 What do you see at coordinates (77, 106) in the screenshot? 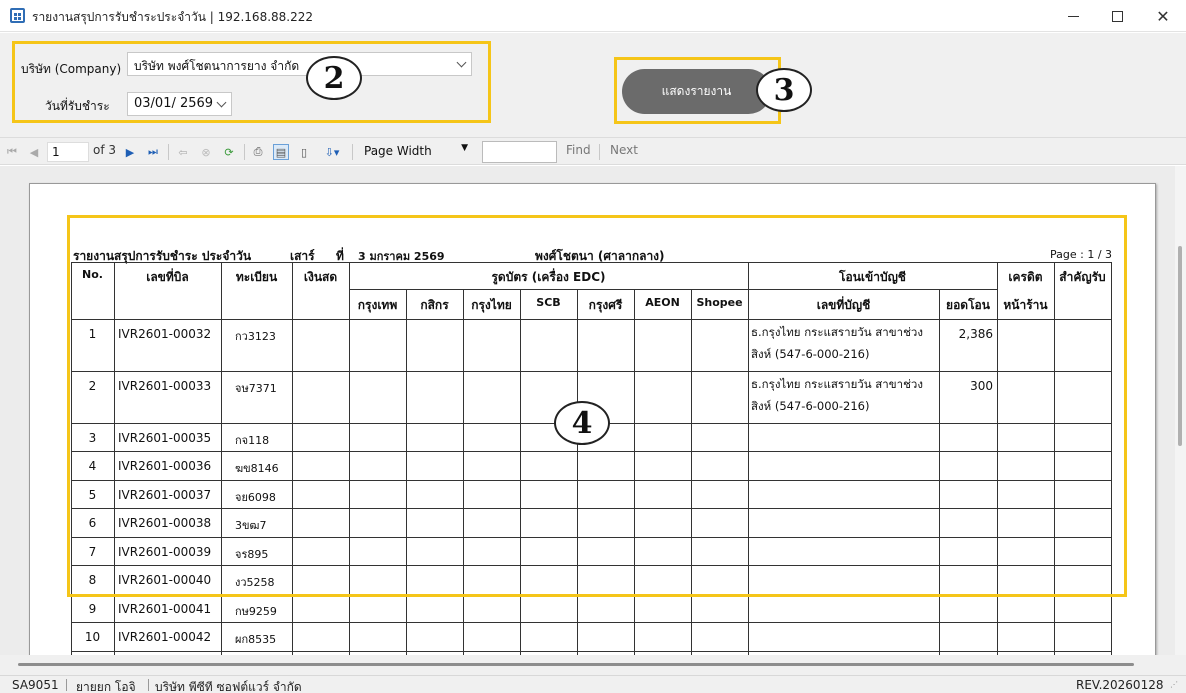
I see `date-label: วันที่รับชำระ` at bounding box center [77, 106].